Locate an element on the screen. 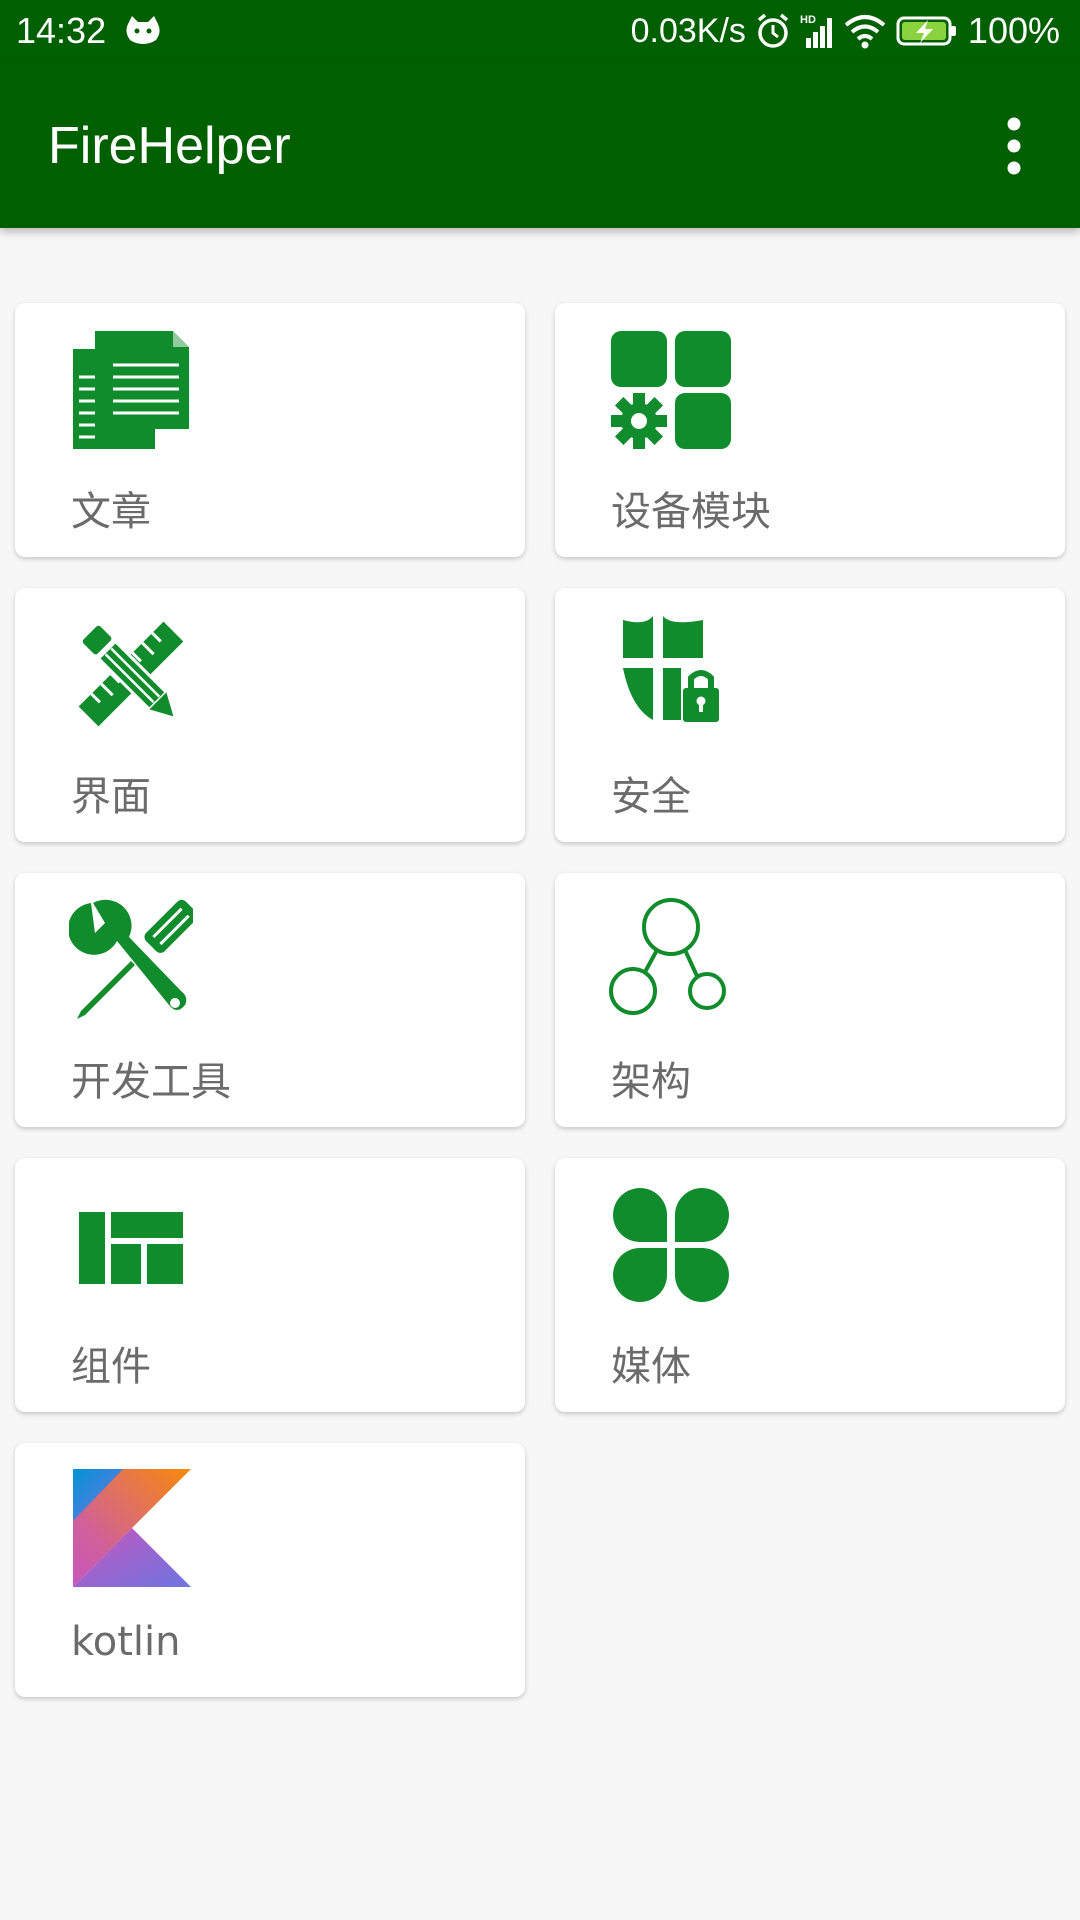  pencil-ruler-icon is located at coordinates (131, 674).